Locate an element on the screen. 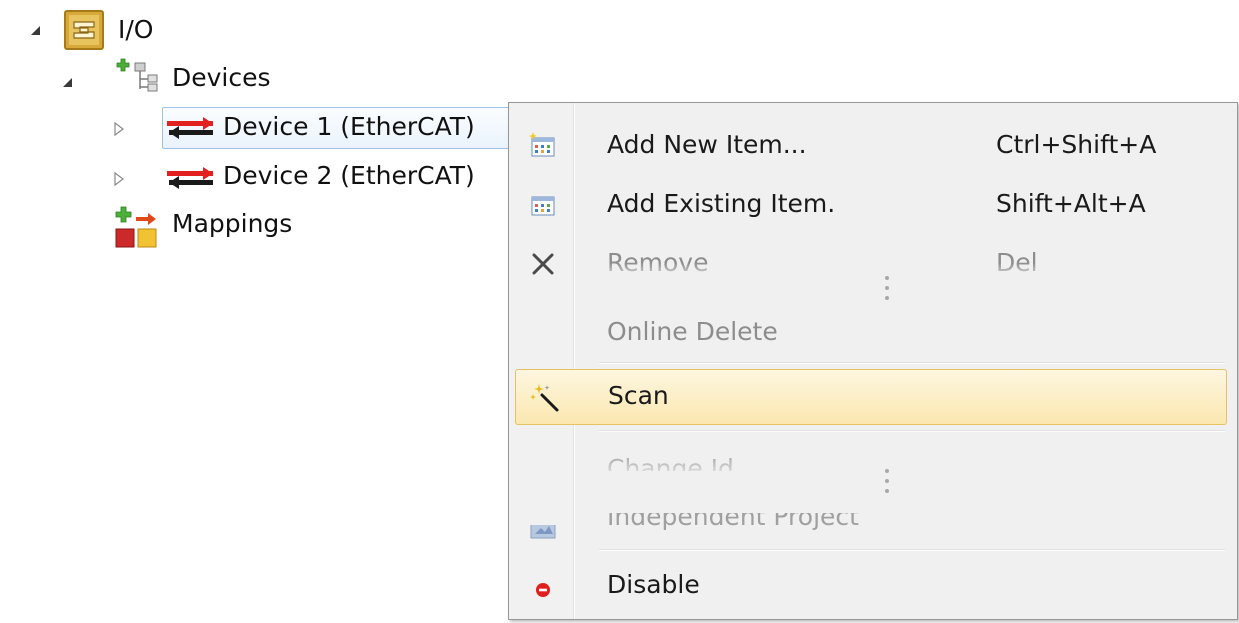  menu-item-label: Add Existing Item. is located at coordinates (721, 203).